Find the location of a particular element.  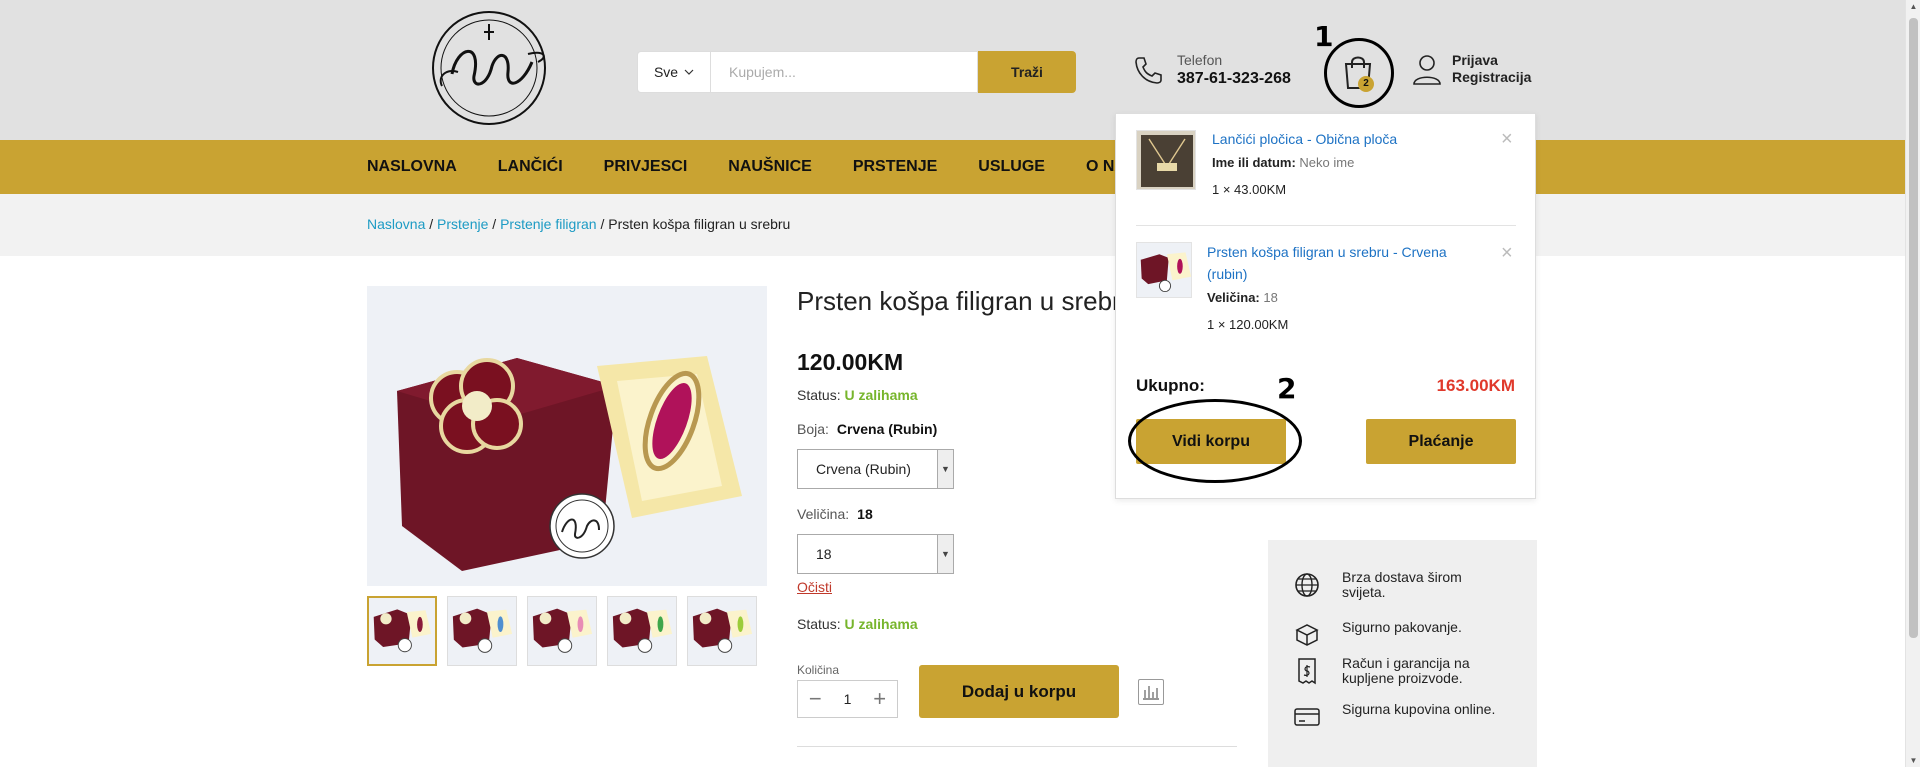

nav-item-naslovna: NASLOVNA is located at coordinates (412, 167).